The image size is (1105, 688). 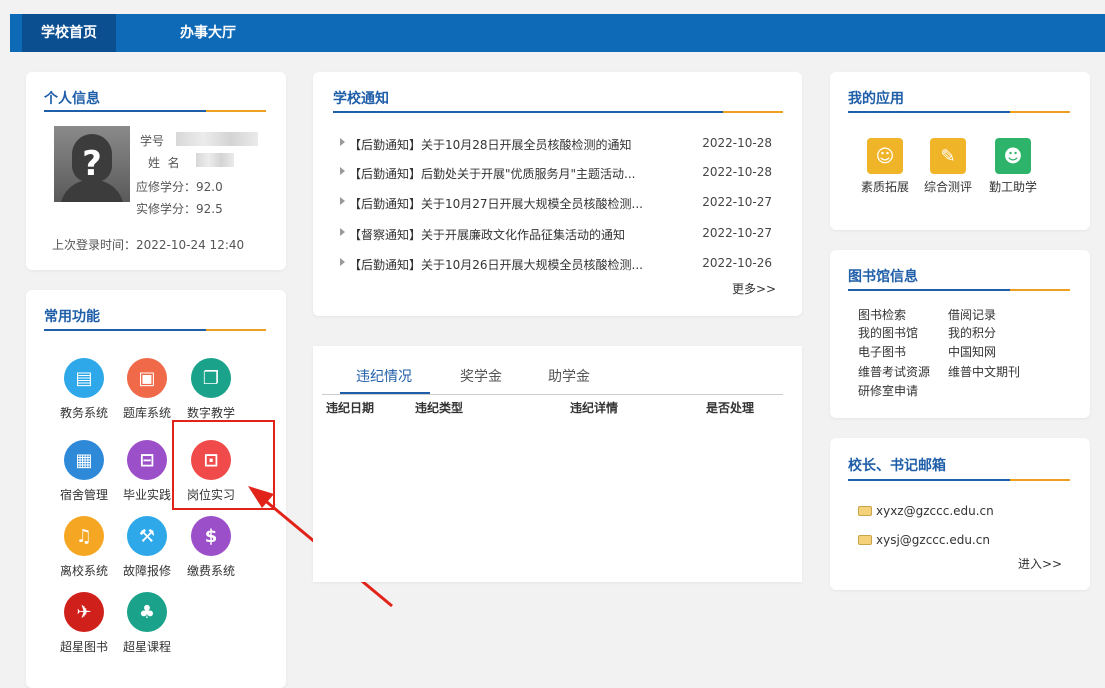 I want to click on student-id-label: 学号, so click(x=152, y=141).